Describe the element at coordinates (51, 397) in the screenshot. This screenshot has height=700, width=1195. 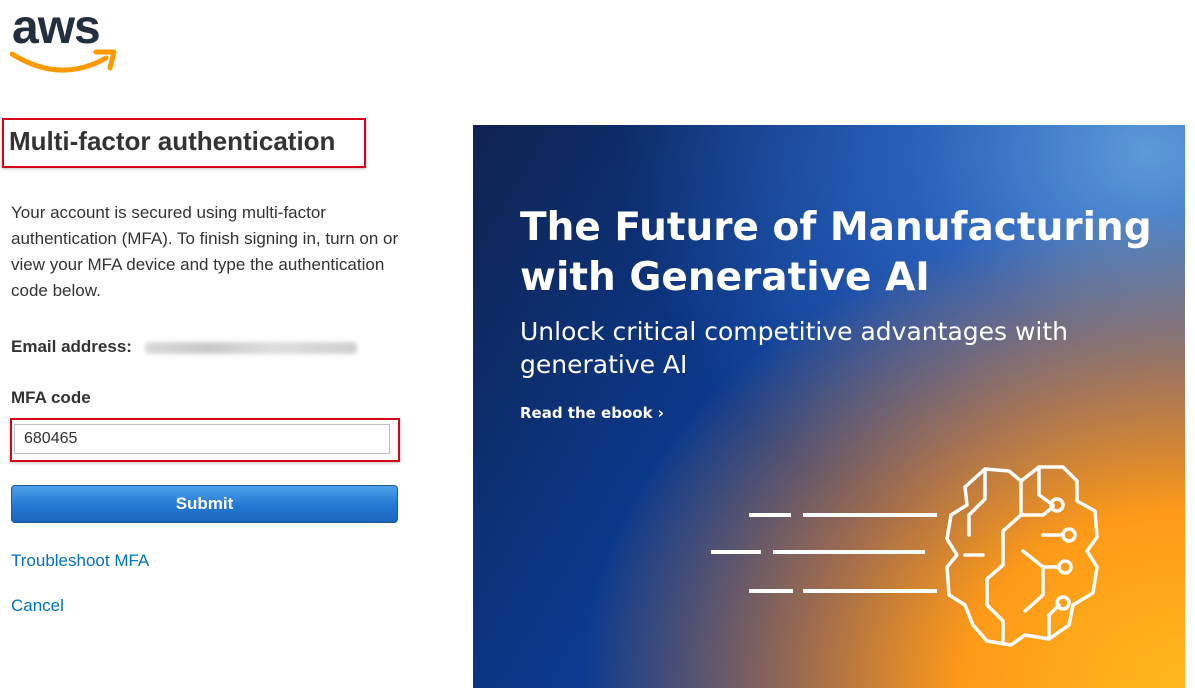
I see `mfa-code-label: MFA code` at that location.